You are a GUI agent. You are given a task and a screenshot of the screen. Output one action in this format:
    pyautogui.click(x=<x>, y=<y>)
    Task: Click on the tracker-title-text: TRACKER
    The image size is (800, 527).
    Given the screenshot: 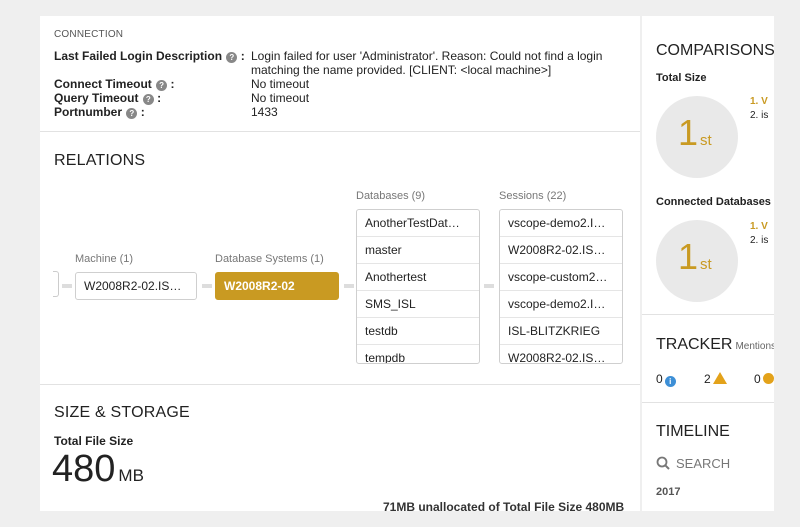 What is the action you would take?
    pyautogui.click(x=694, y=344)
    